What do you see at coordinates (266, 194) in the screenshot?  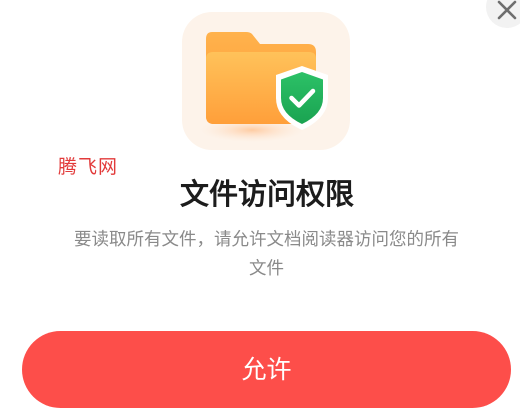 I see `dialog-title: 文件访问权限` at bounding box center [266, 194].